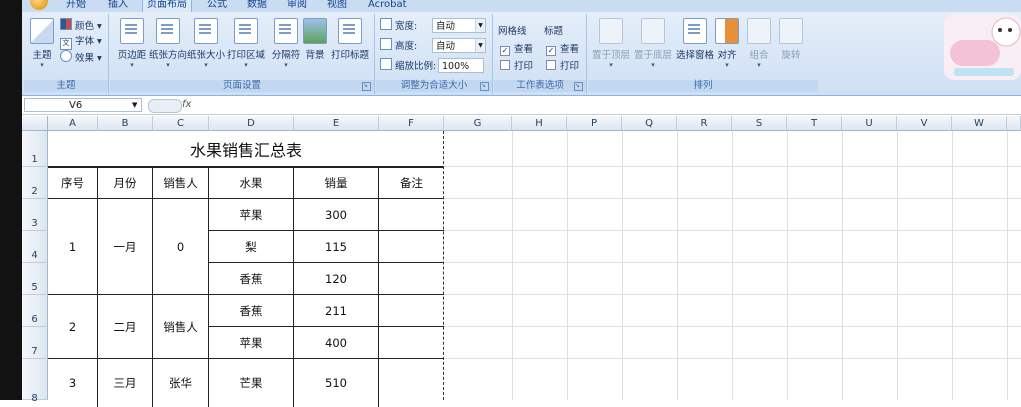 The width and height of the screenshot is (1021, 407). Describe the element at coordinates (181, 327) in the screenshot. I see `table-cell-seller: 销售人` at that location.